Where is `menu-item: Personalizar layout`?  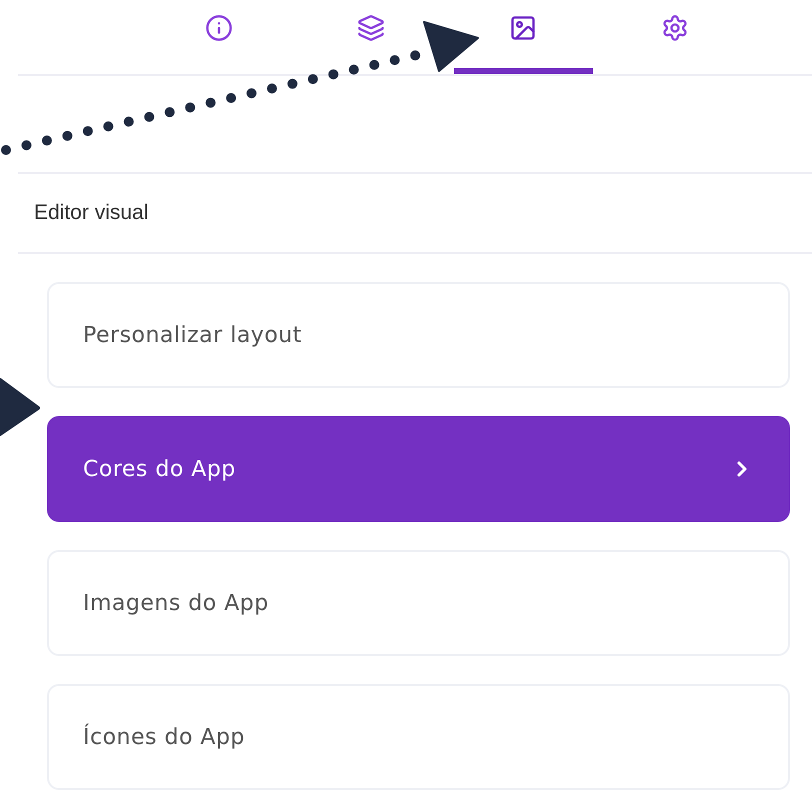
menu-item: Personalizar layout is located at coordinates (418, 335).